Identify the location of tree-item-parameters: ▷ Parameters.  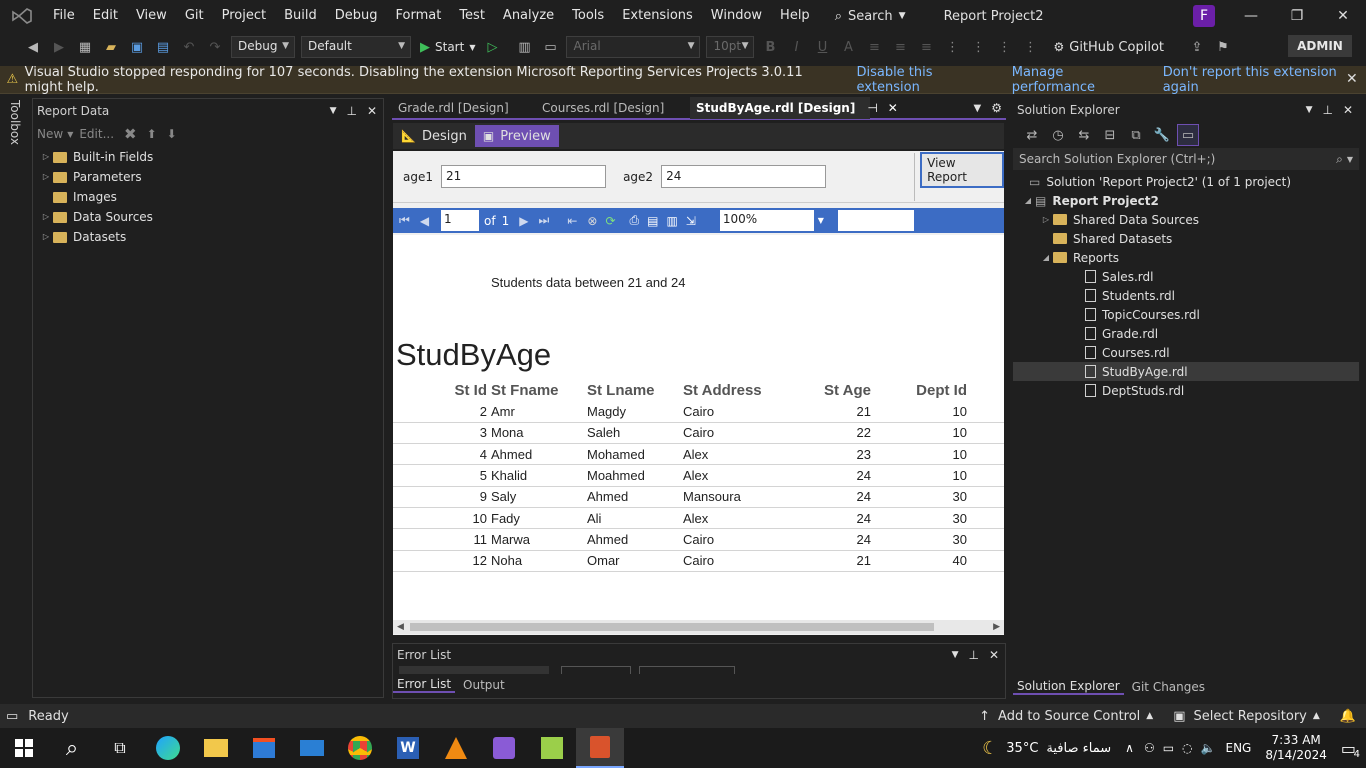
(211, 177).